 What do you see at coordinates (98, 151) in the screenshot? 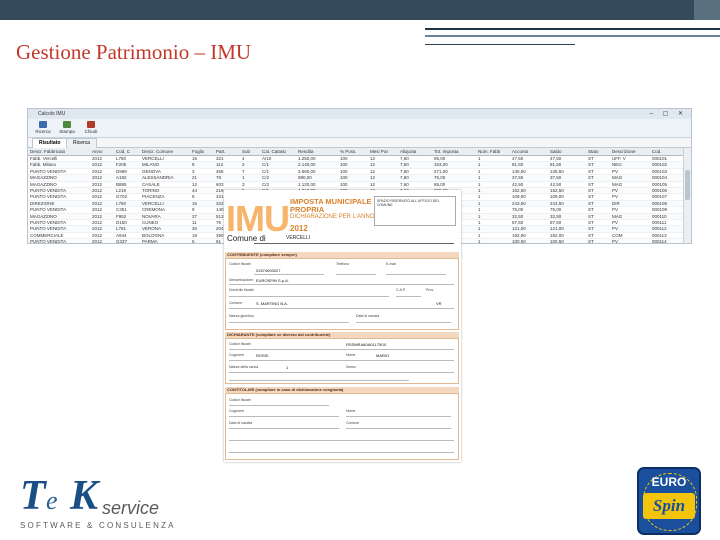
I see `column-header: Anno` at bounding box center [98, 151].